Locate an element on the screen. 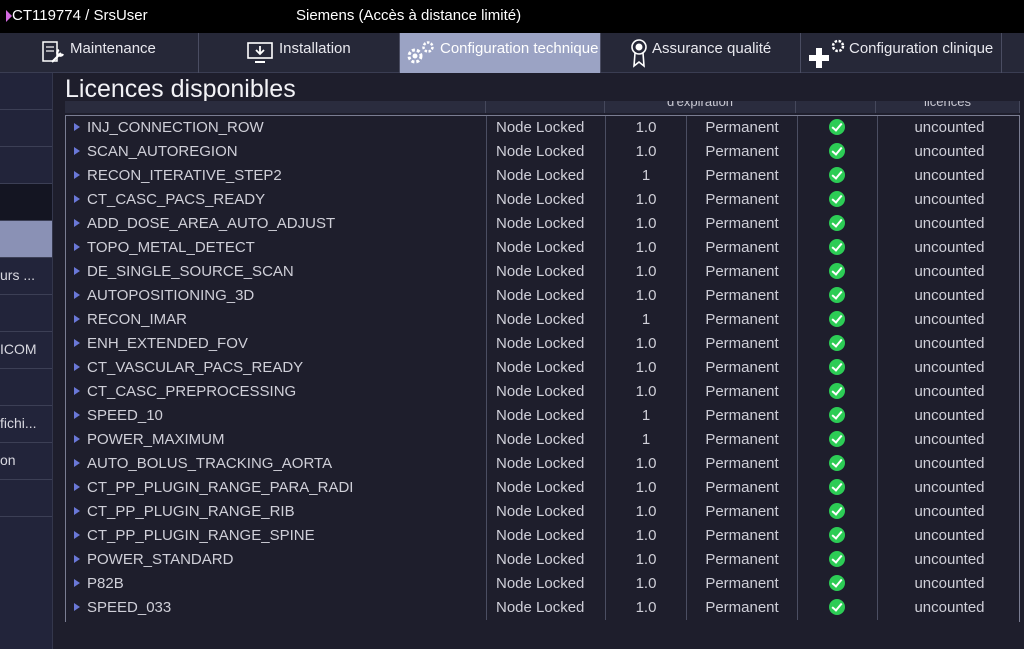 Image resolution: width=1024 pixels, height=649 pixels. sidebar-item: ICOM is located at coordinates (26, 350).